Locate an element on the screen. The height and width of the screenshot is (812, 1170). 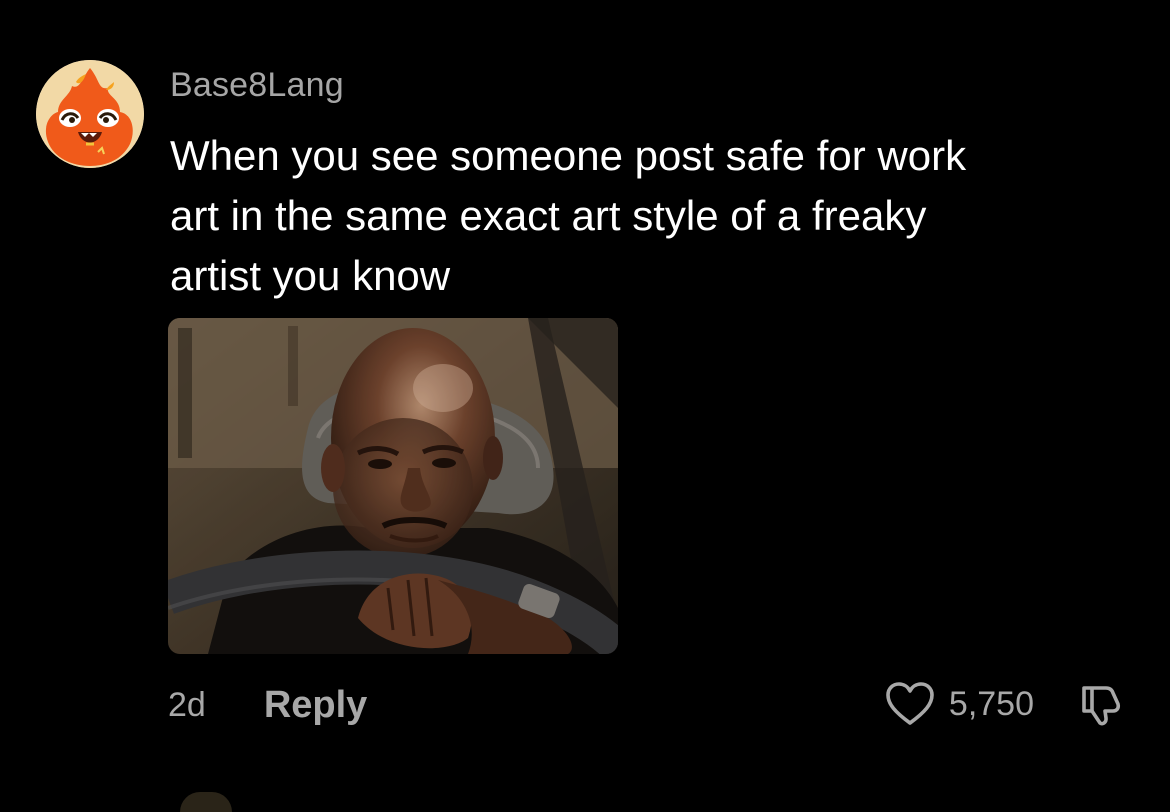
like-count: 5,750 is located at coordinates (991, 703).